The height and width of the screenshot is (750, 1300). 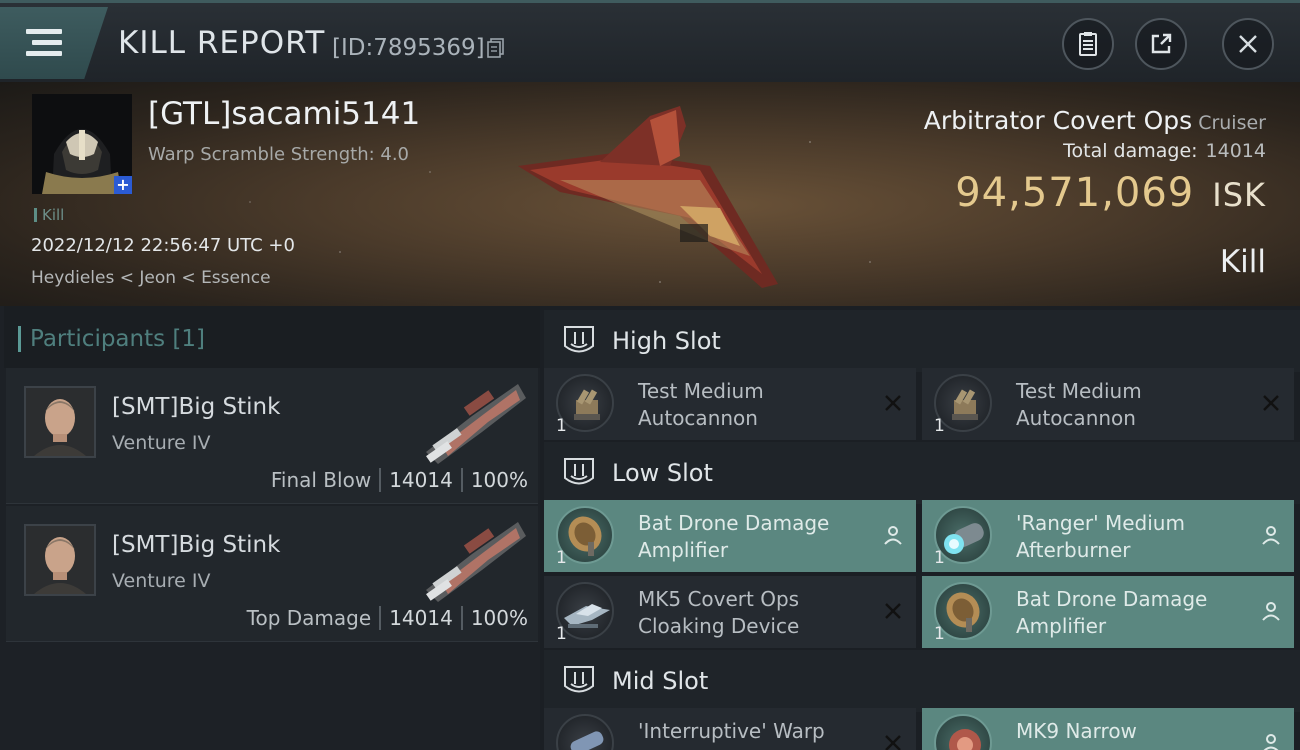 I want to click on participants-count: [1], so click(x=189, y=339).